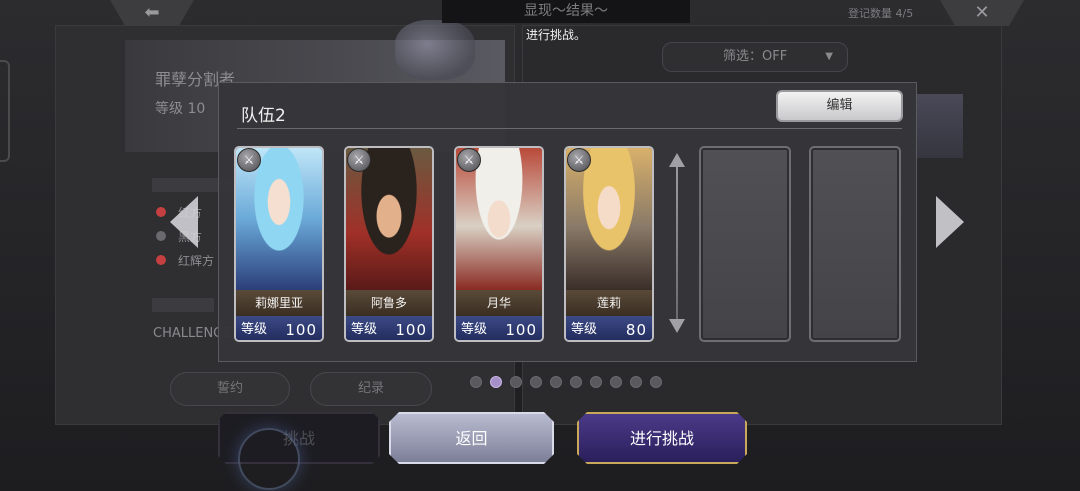  I want to click on team-title: 队伍2, so click(263, 116).